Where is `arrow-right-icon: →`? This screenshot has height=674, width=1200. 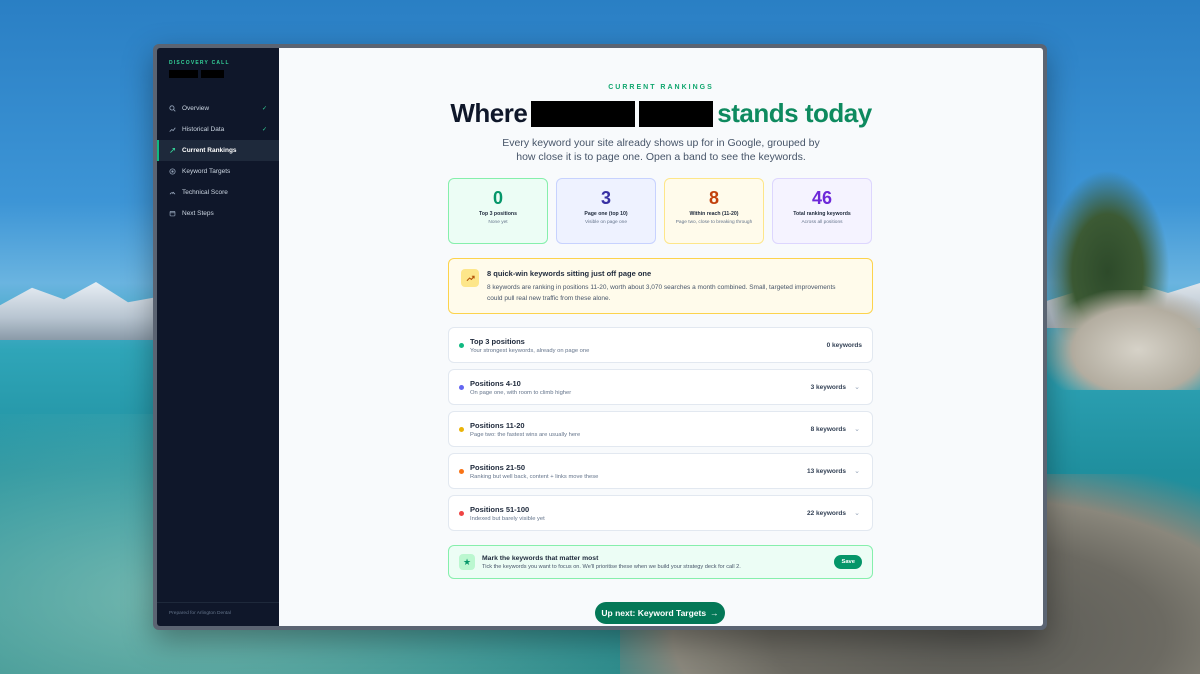
arrow-right-icon: → is located at coordinates (714, 613).